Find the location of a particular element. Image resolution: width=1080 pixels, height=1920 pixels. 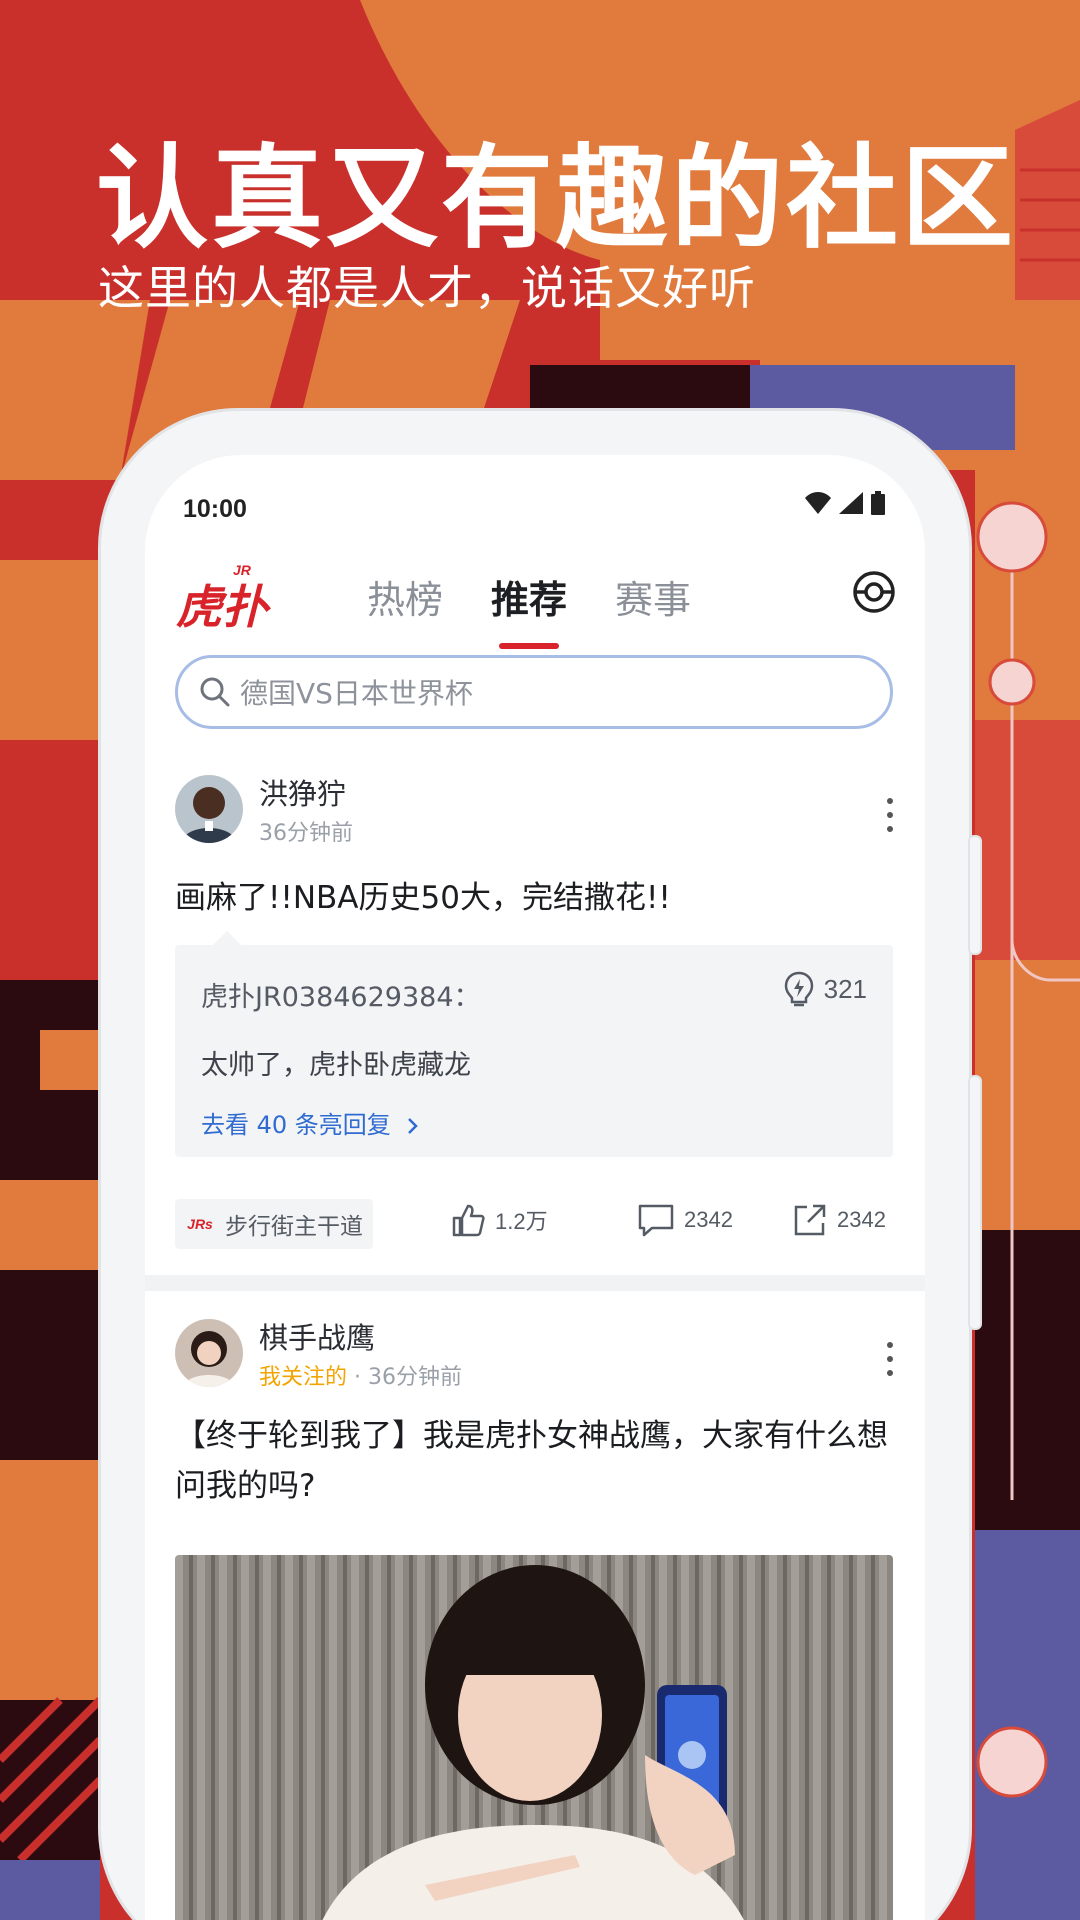

comment-count: 2342 is located at coordinates (708, 1219).